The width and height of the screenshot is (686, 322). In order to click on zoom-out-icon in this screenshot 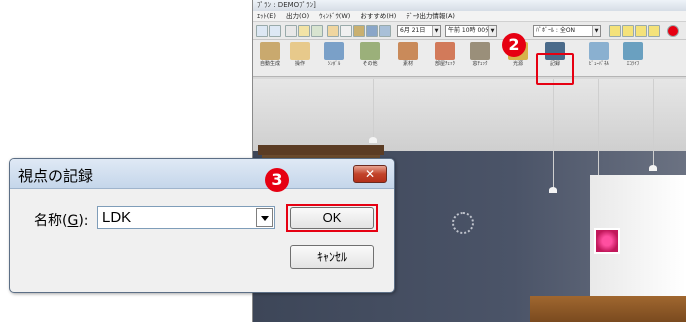, I will do `click(275, 31)`.